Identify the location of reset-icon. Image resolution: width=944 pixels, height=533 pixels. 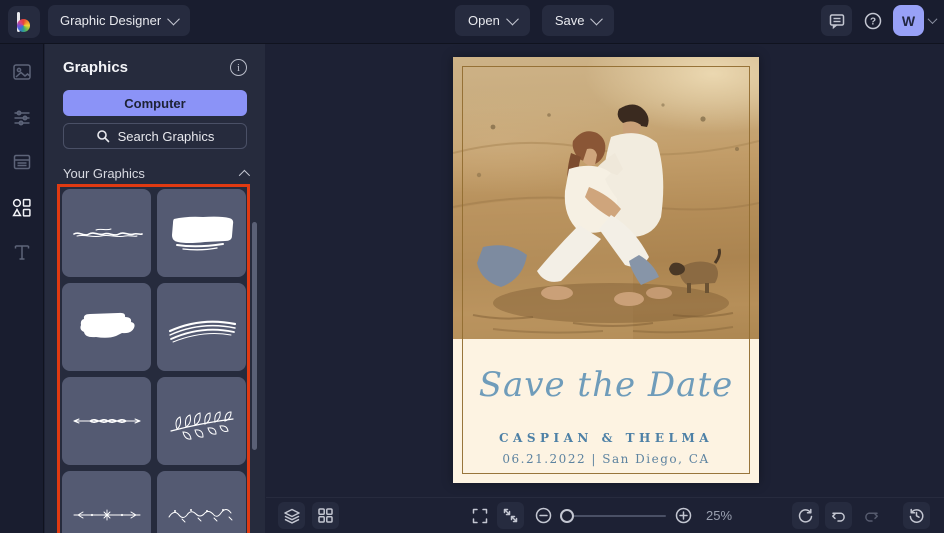
(805, 515).